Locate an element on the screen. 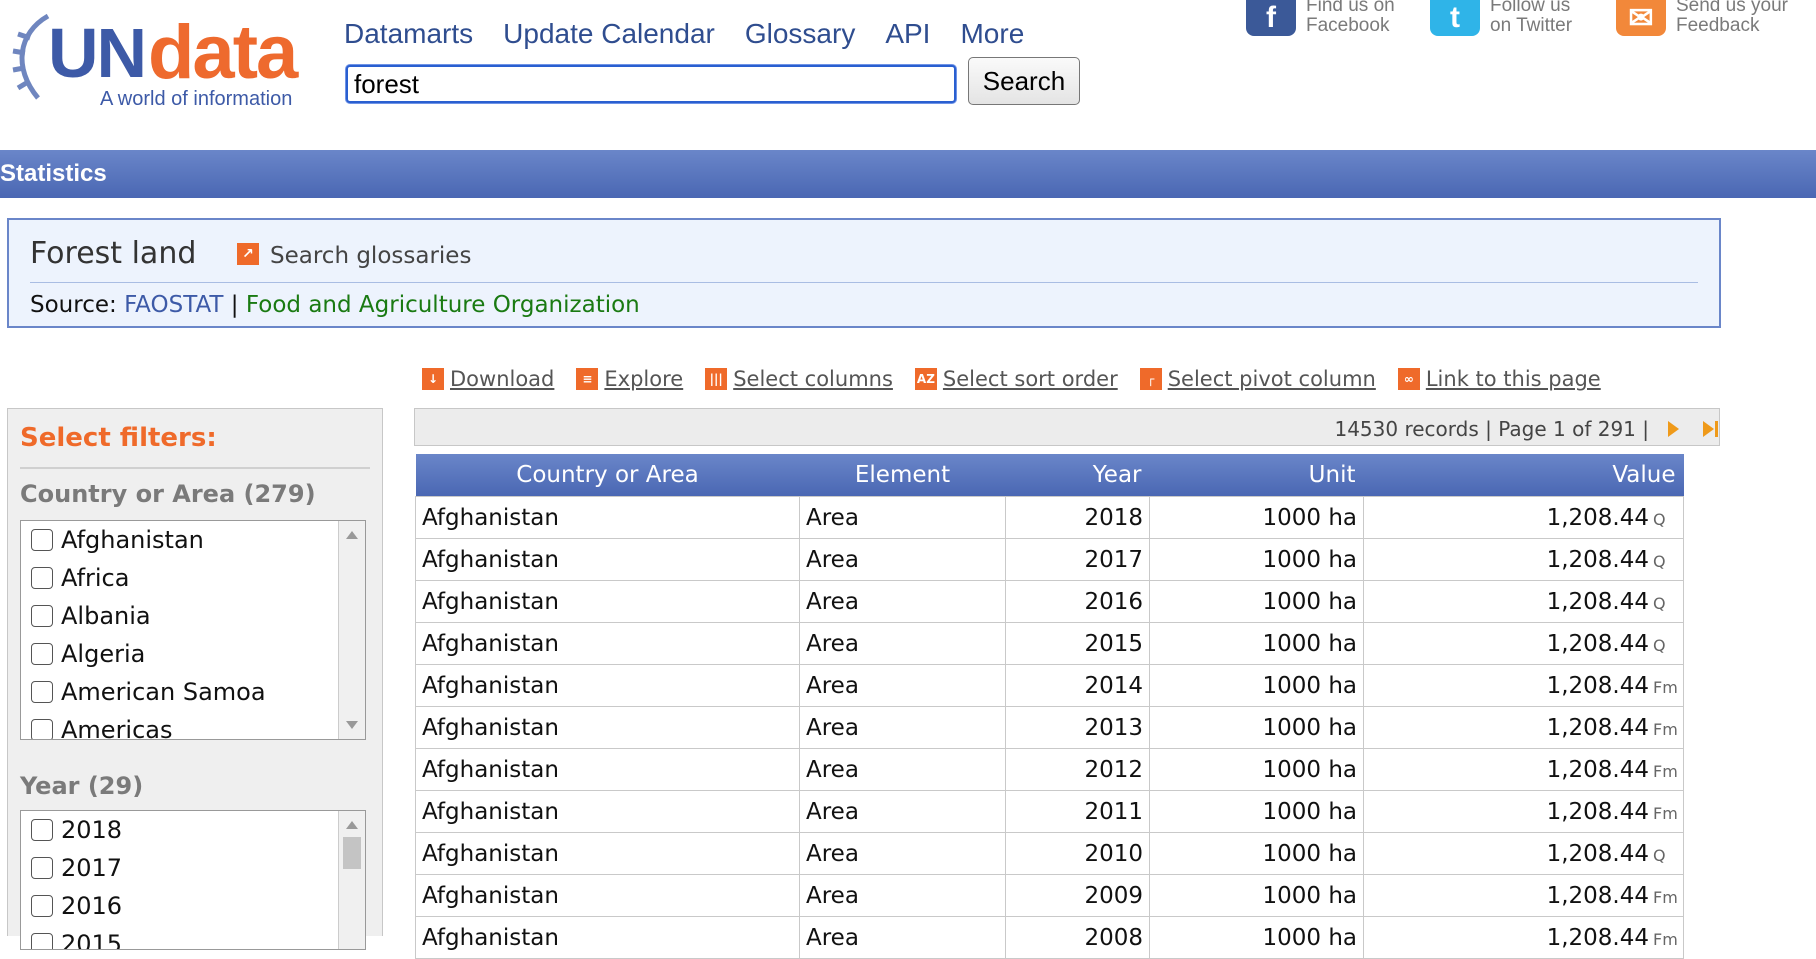 This screenshot has width=1816, height=959. option-label: Albania is located at coordinates (106, 616).